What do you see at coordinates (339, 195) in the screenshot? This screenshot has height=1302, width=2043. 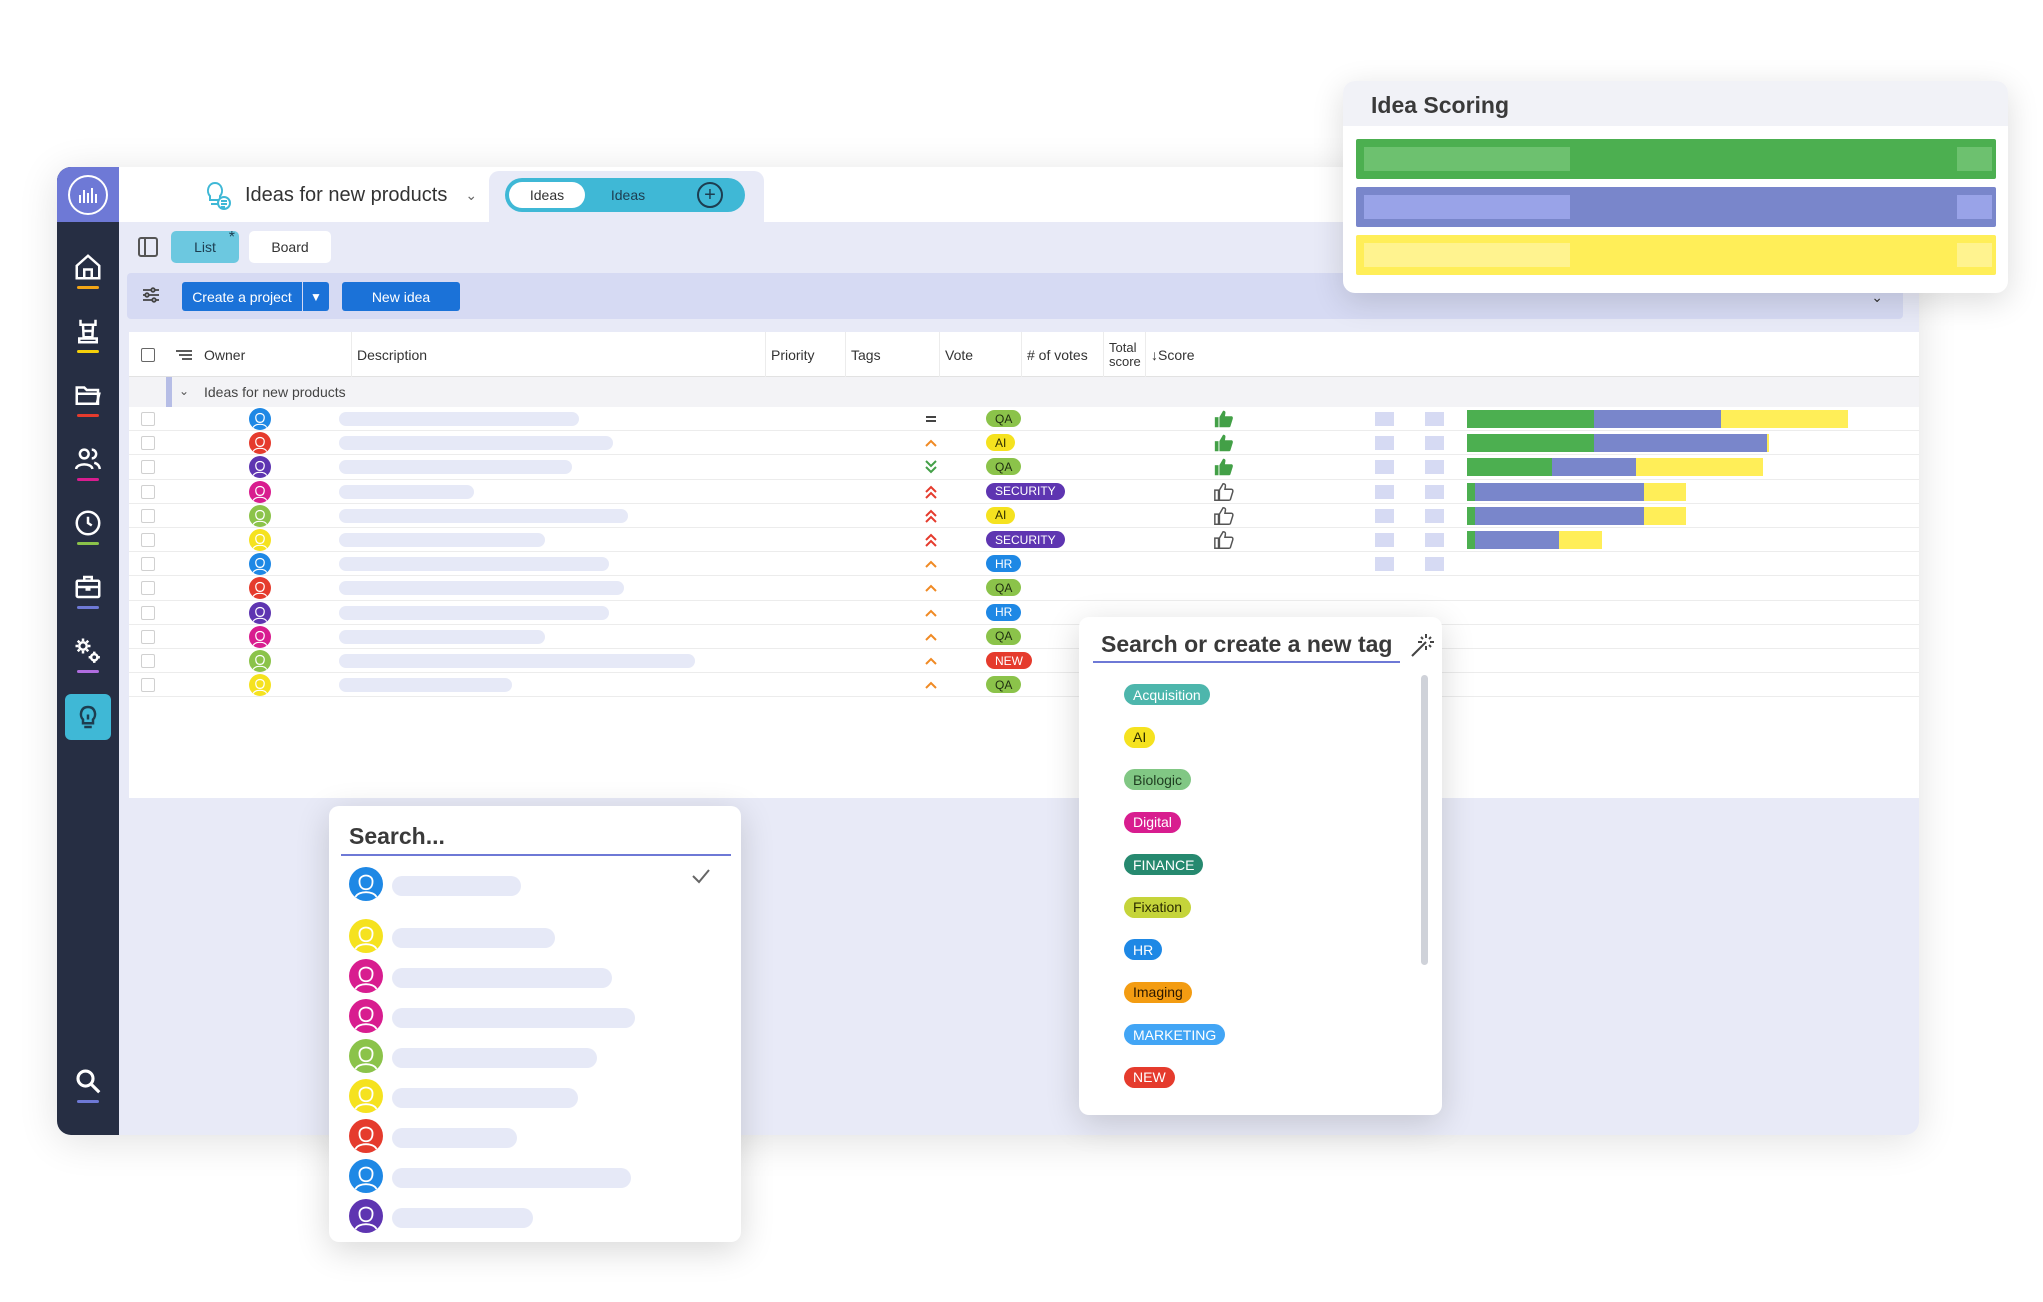 I see `project-selector: Ideas for new products ⌄` at bounding box center [339, 195].